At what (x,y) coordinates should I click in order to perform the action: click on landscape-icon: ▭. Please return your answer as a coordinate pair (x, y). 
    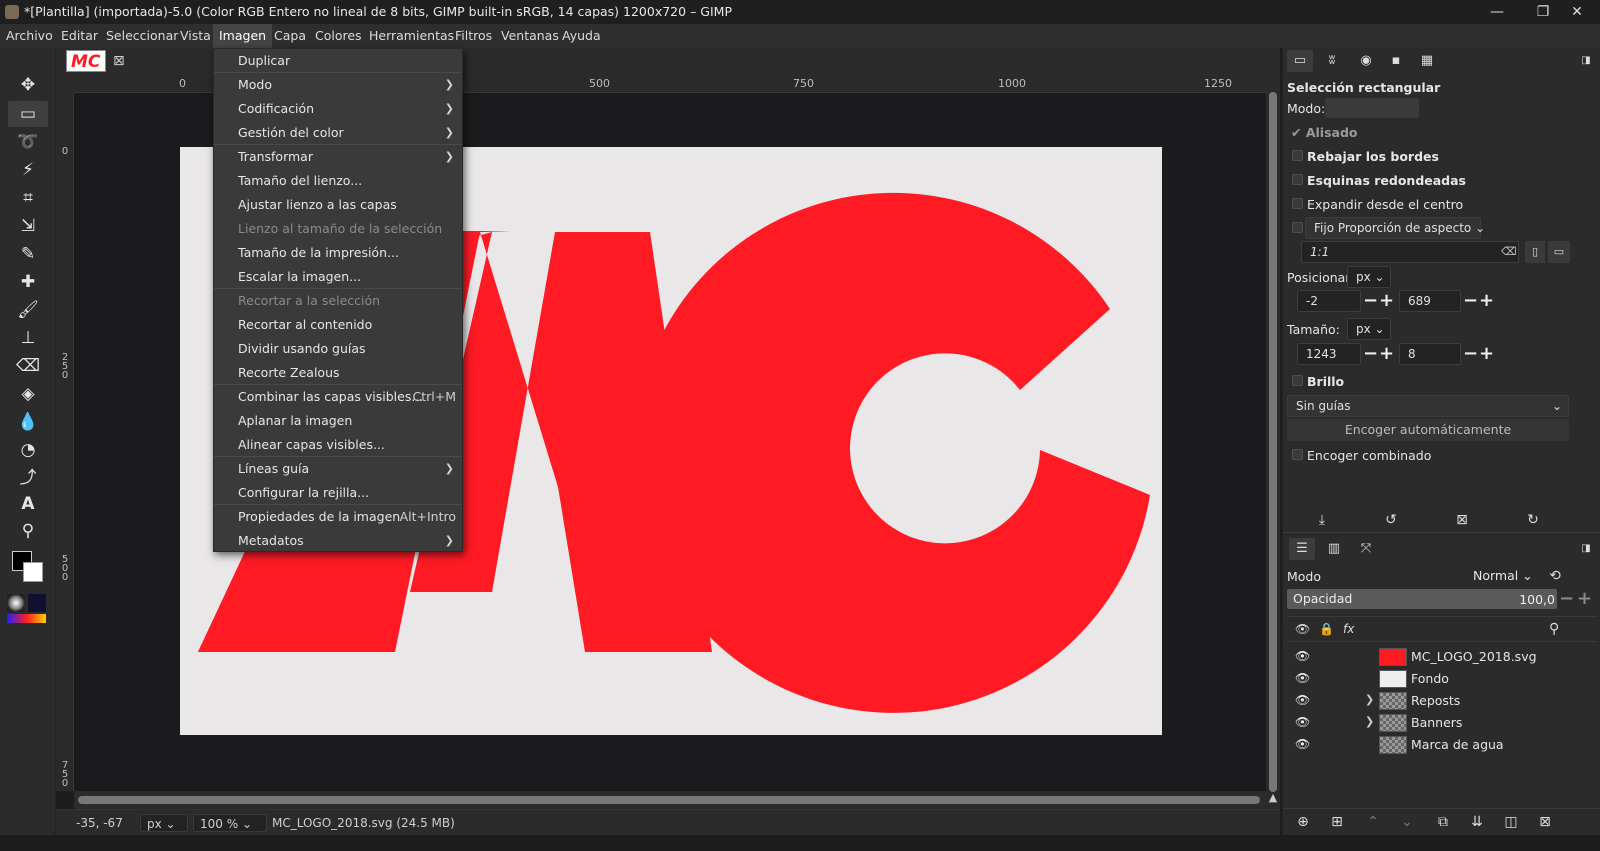
    Looking at the image, I should click on (1559, 252).